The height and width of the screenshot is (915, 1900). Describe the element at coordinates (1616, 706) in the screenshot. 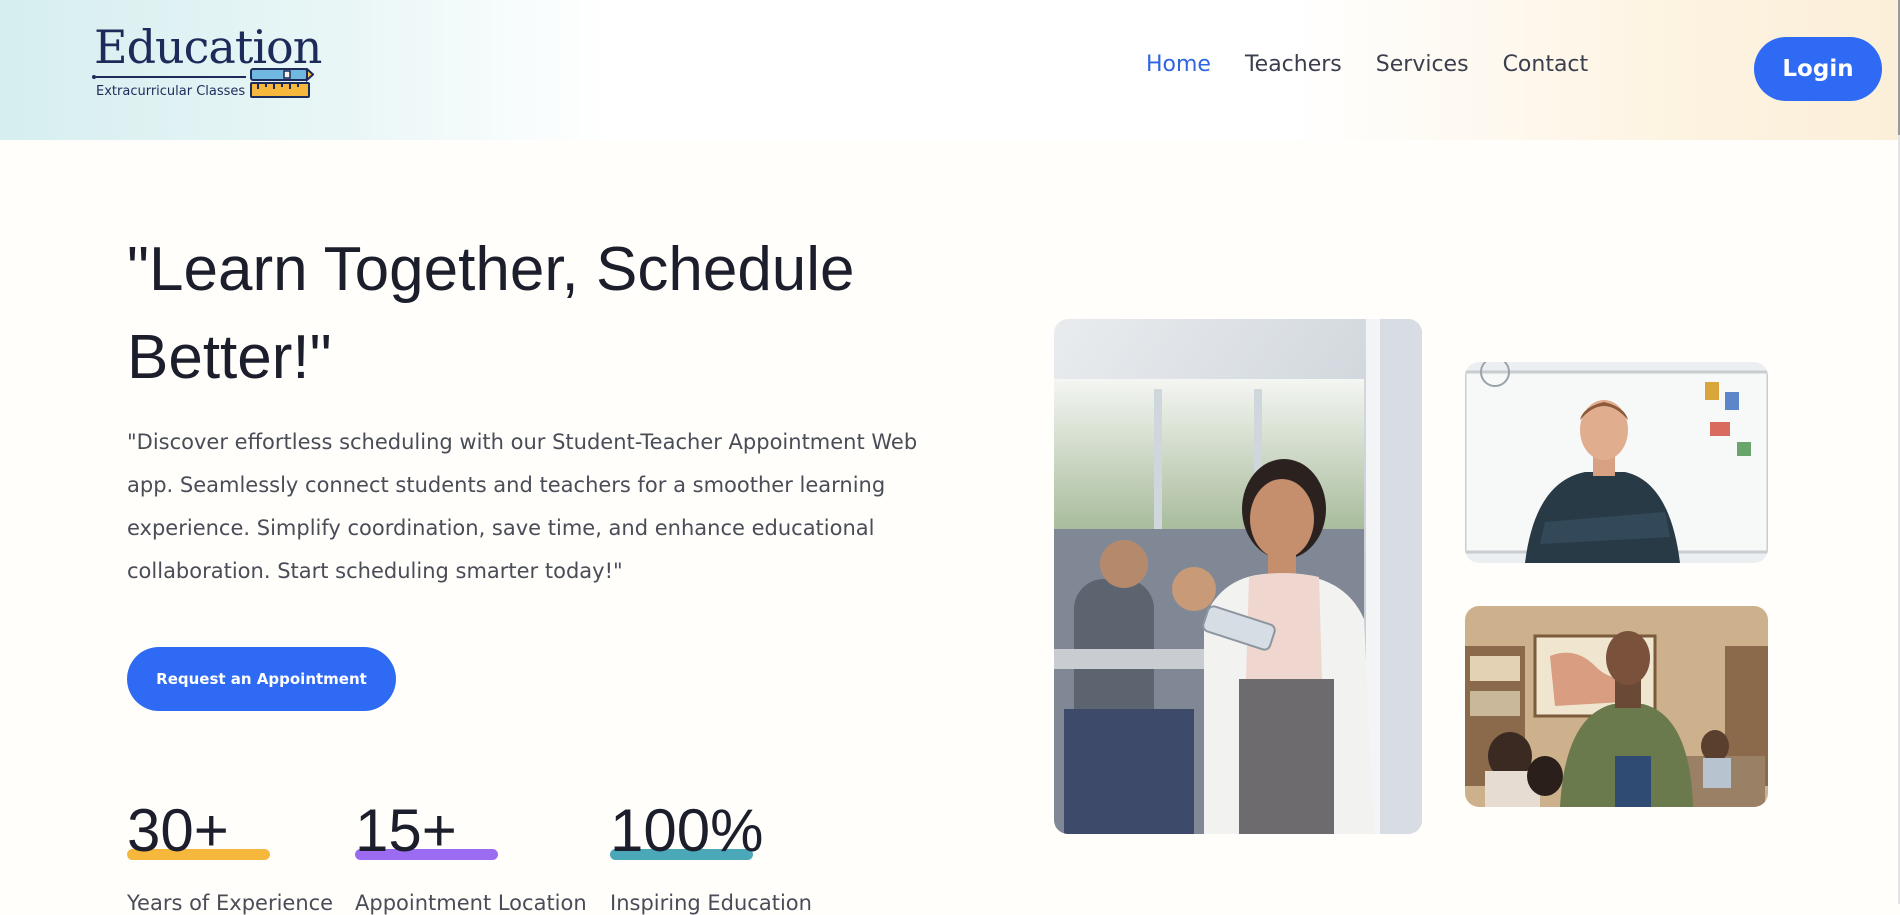

I see `teacher-man-classroom-photo` at that location.